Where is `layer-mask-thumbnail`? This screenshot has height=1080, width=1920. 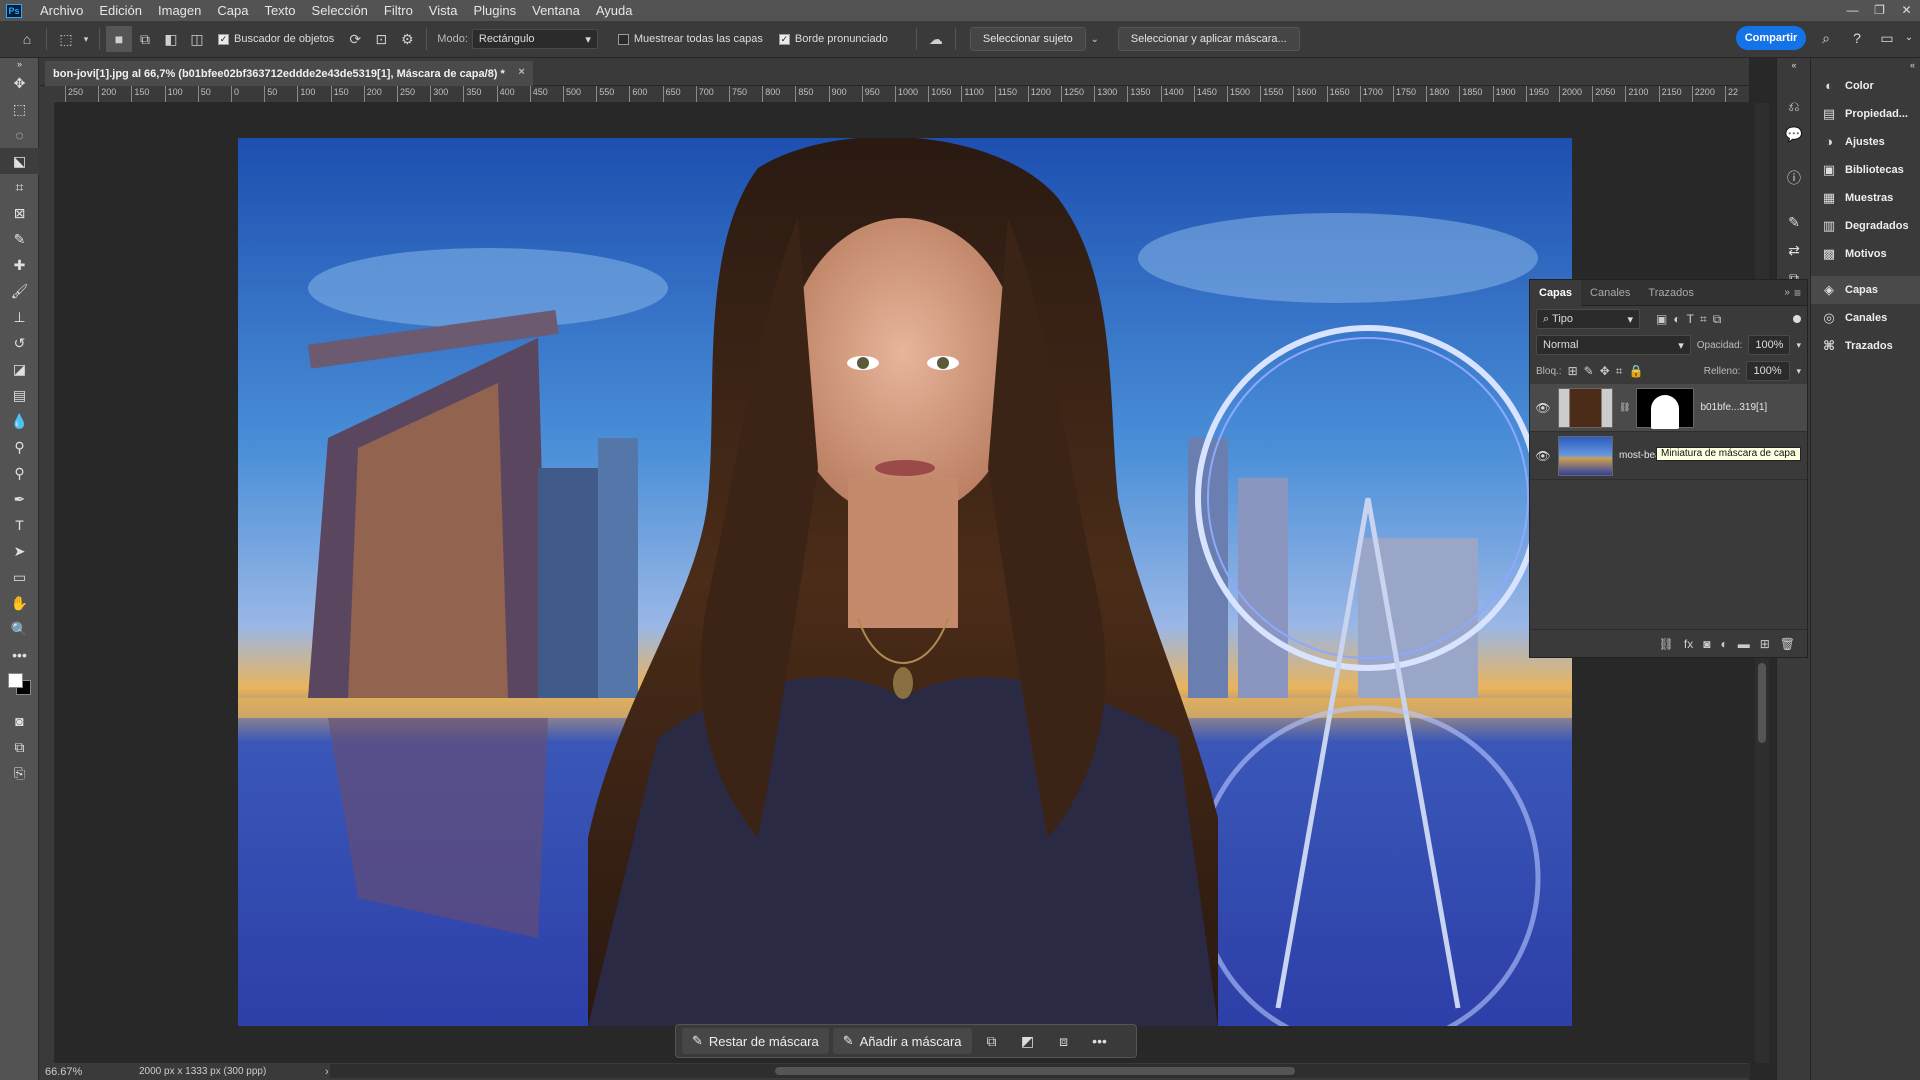
layer-mask-thumbnail is located at coordinates (1665, 408).